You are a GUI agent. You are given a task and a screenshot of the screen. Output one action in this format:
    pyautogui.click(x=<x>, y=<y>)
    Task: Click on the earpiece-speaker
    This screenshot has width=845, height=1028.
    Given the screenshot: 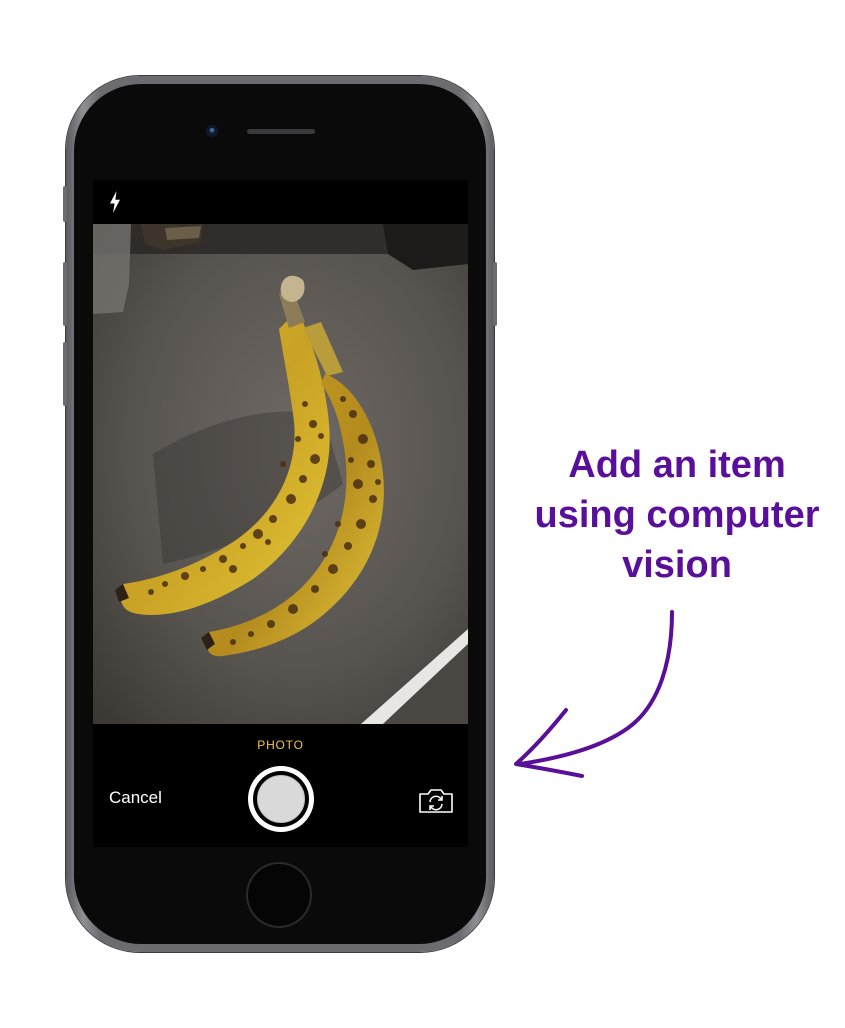 What is the action you would take?
    pyautogui.click(x=281, y=131)
    